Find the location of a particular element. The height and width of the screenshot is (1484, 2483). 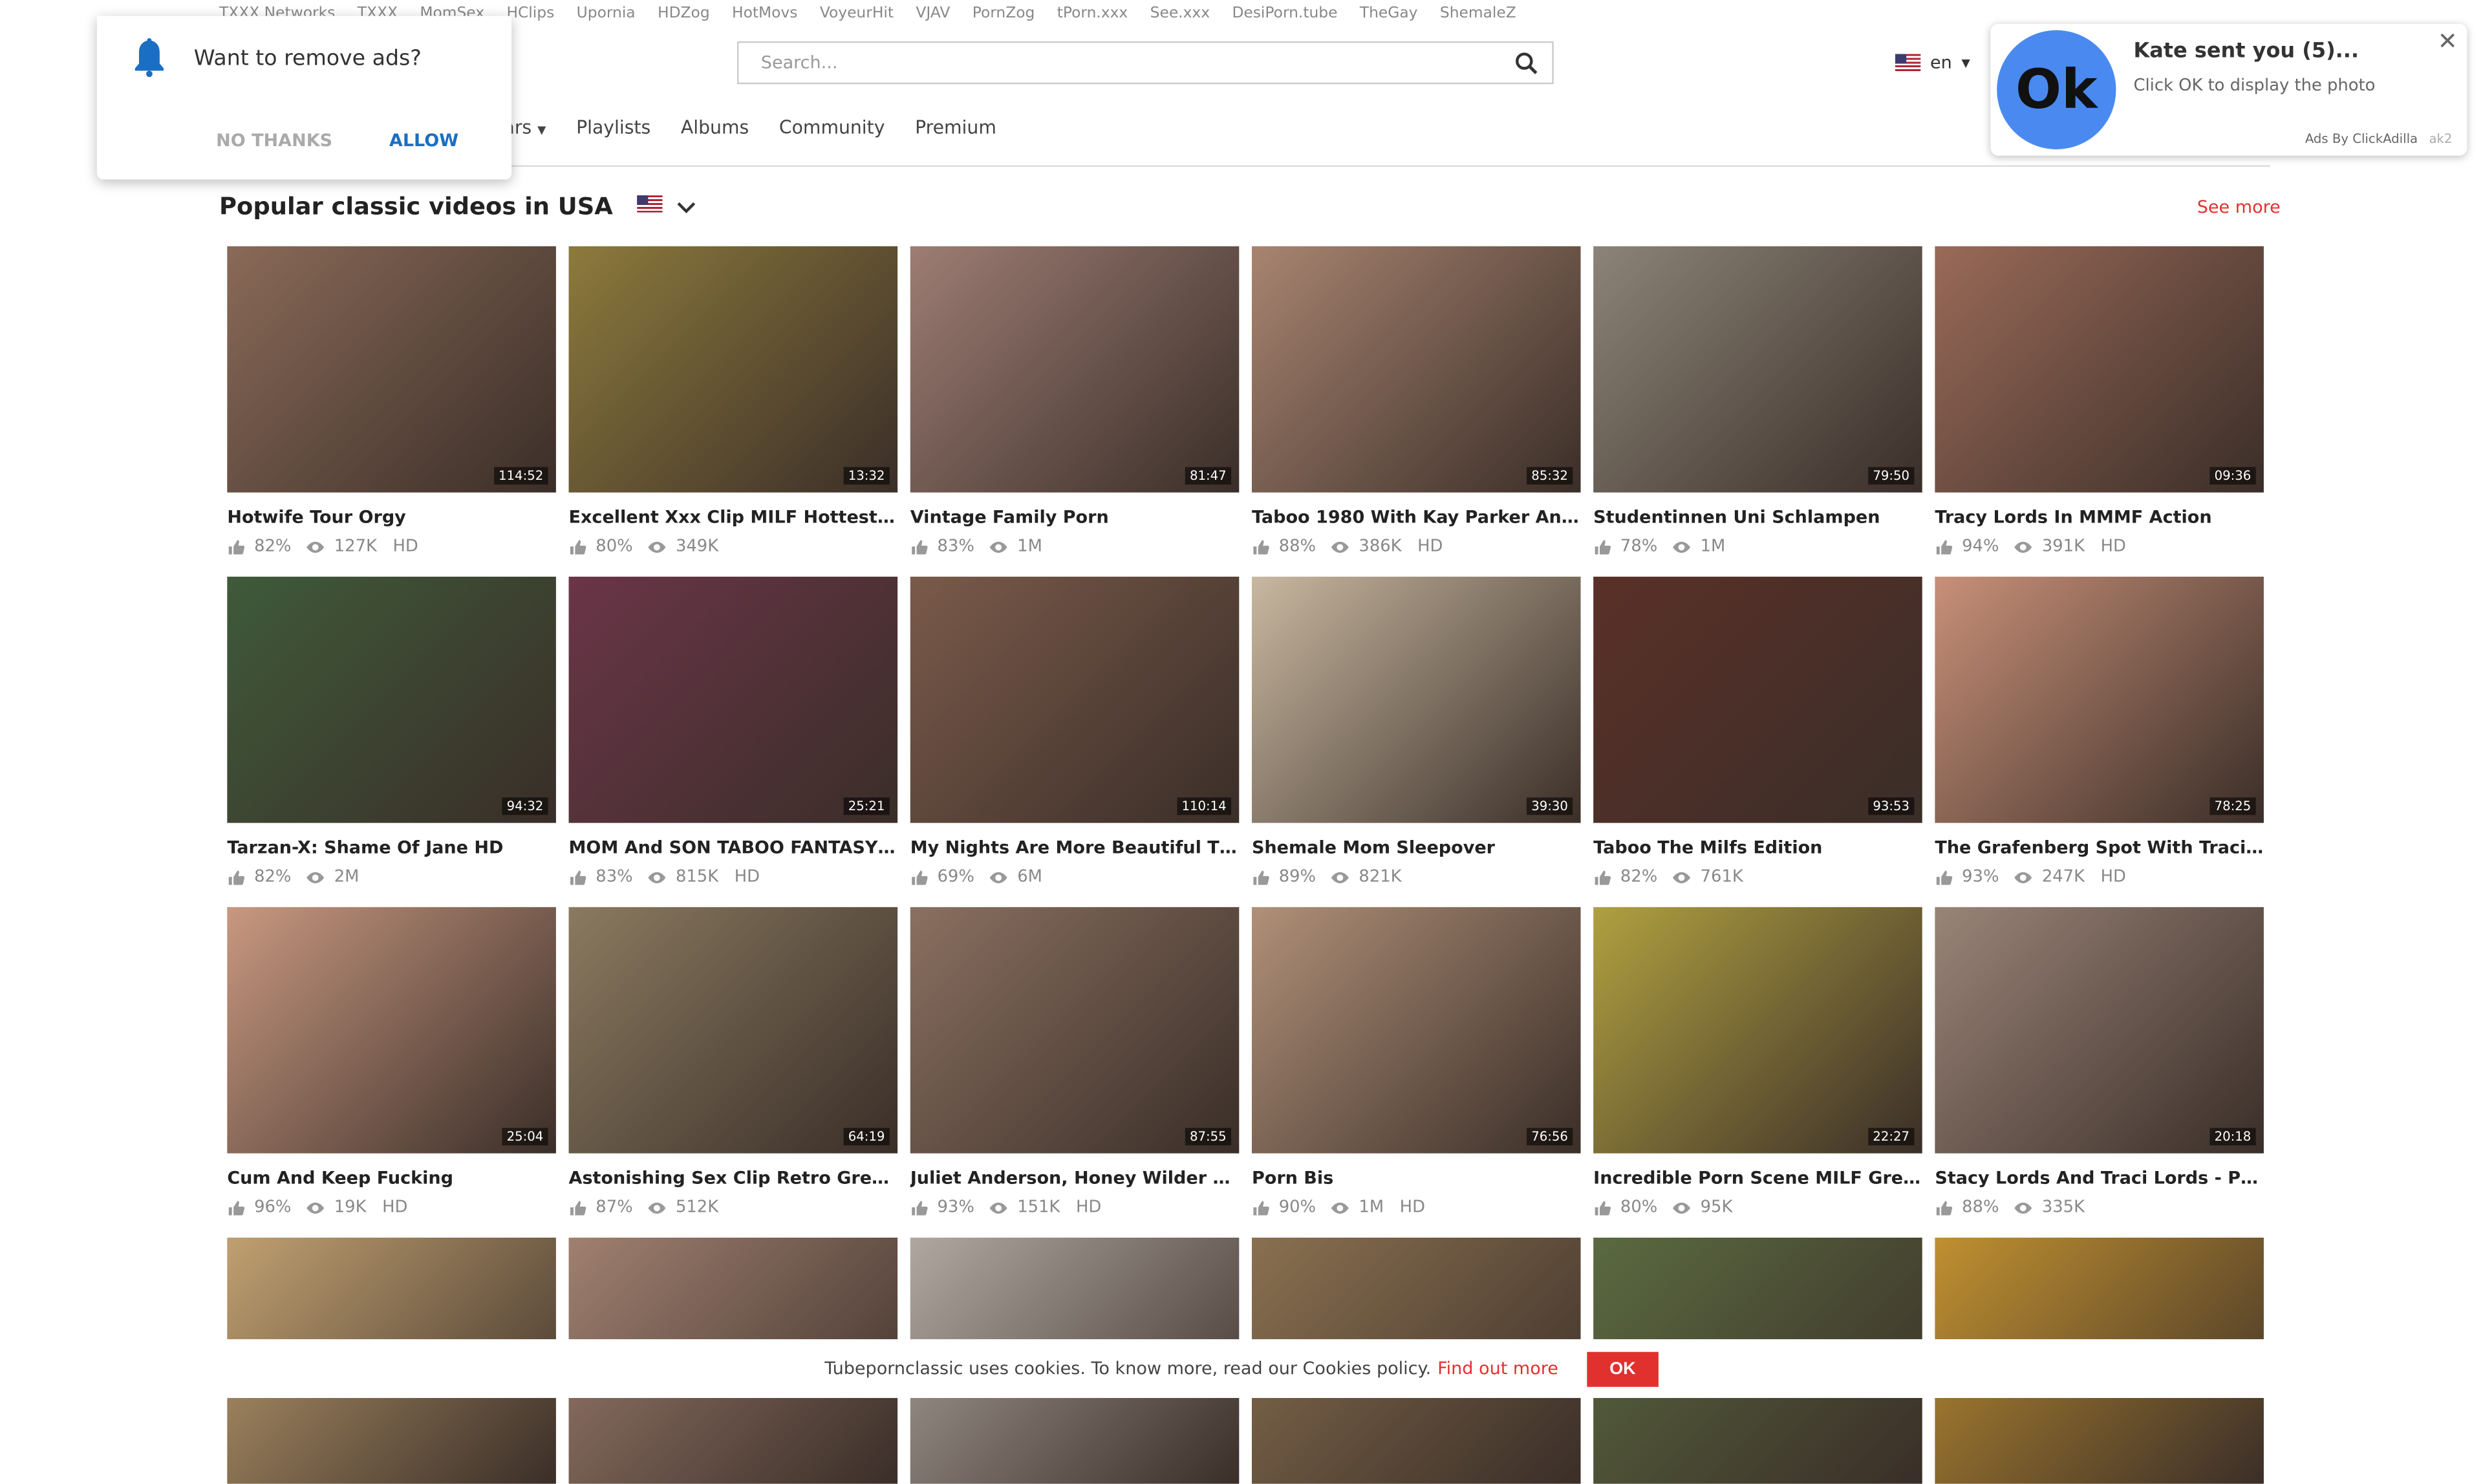

video-card: 79:50 Studentinnen Uni Schlampen 78% 1M is located at coordinates (1757, 401).